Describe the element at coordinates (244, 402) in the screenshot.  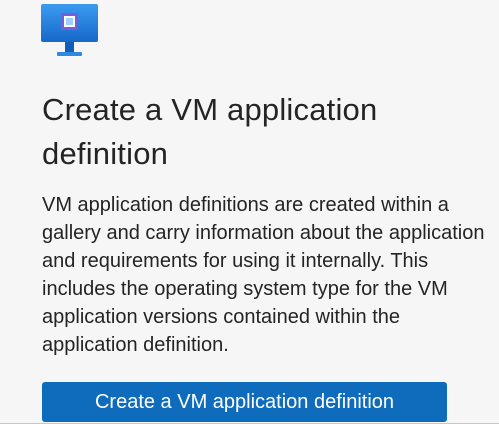
I see `create-vm-application-definition-button: Create a VM application definition` at that location.